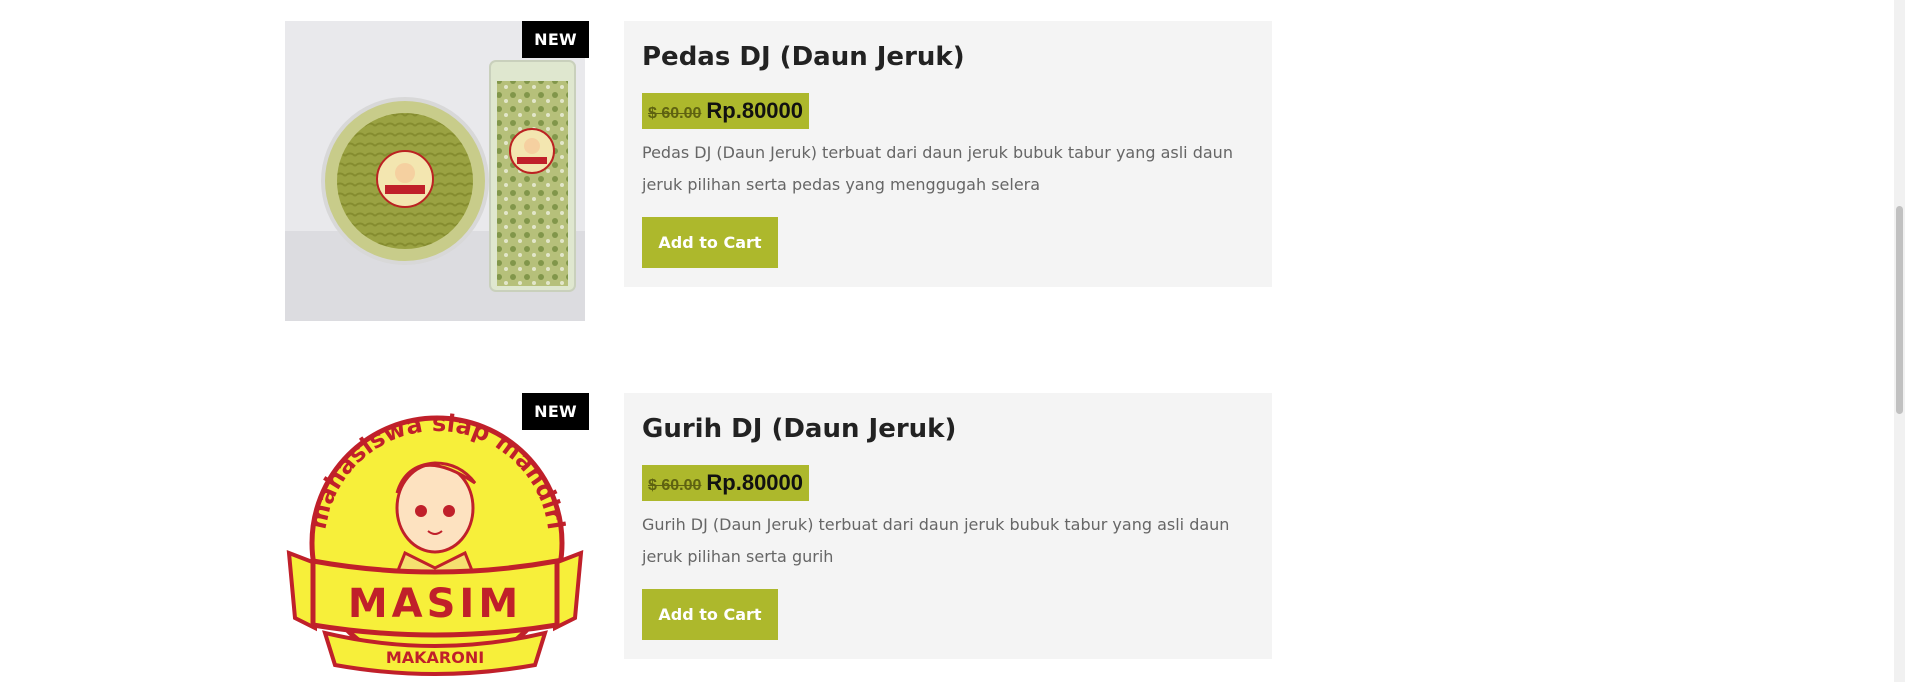  What do you see at coordinates (435, 657) in the screenshot?
I see `logo-subtitle-text: MAKARONI` at bounding box center [435, 657].